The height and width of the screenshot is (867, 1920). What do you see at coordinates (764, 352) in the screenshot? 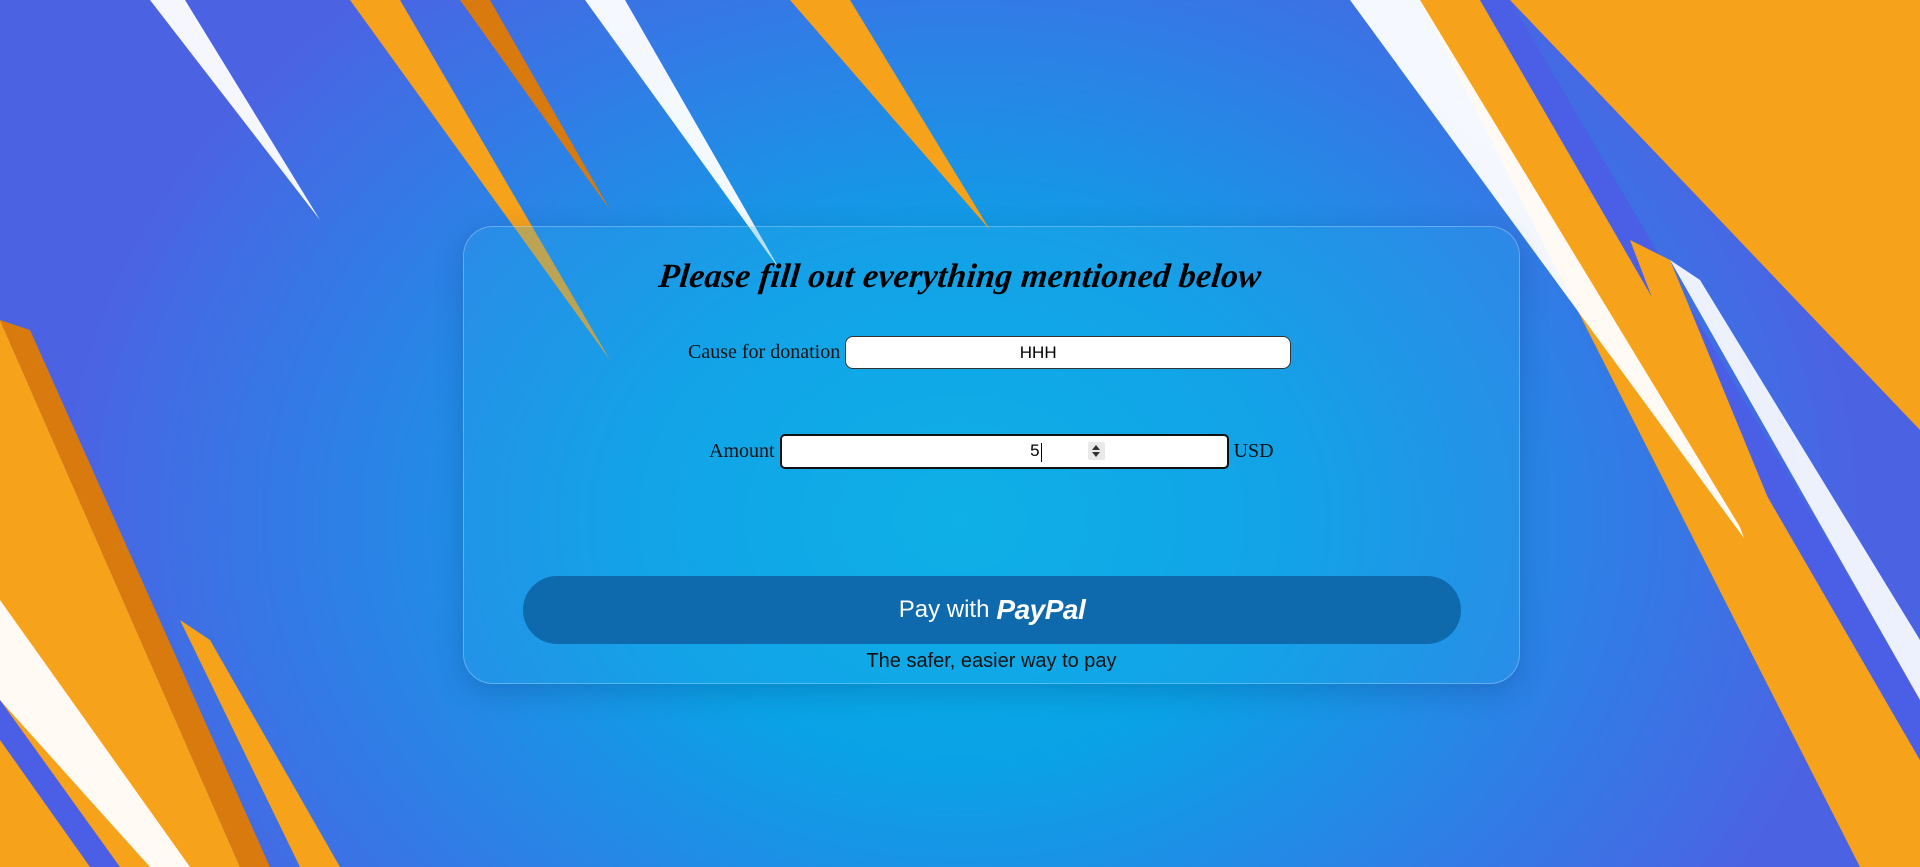
I see `cause-label: Cause for donation` at bounding box center [764, 352].